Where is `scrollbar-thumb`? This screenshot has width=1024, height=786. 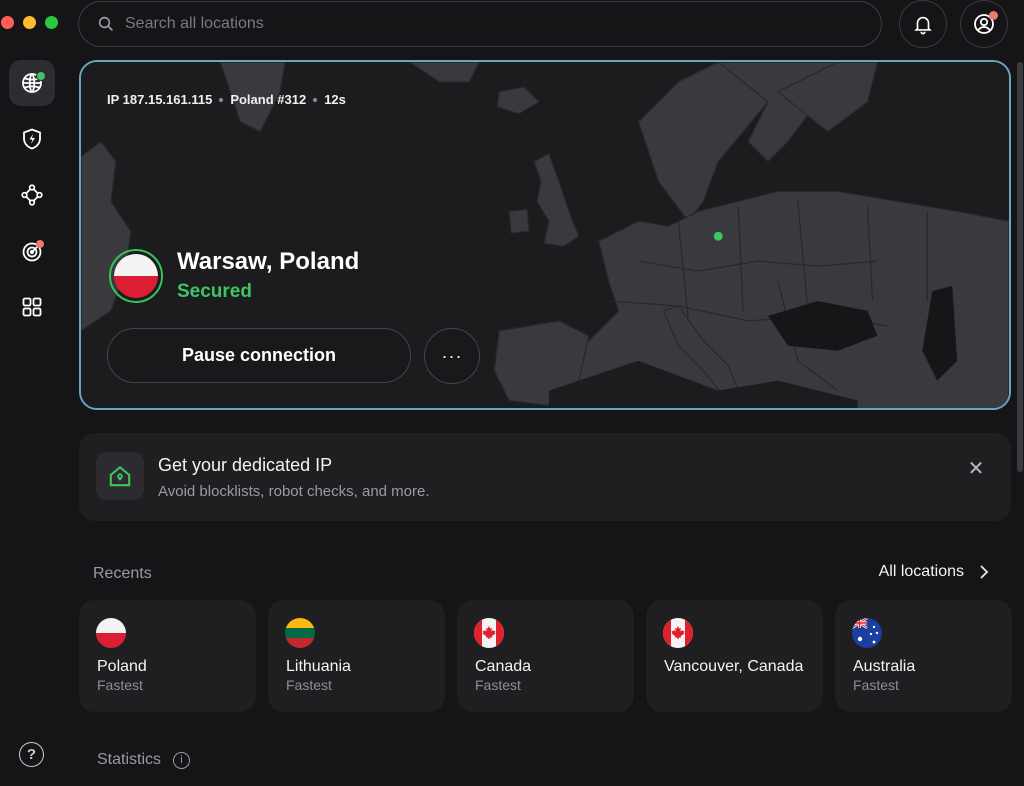 scrollbar-thumb is located at coordinates (1020, 267).